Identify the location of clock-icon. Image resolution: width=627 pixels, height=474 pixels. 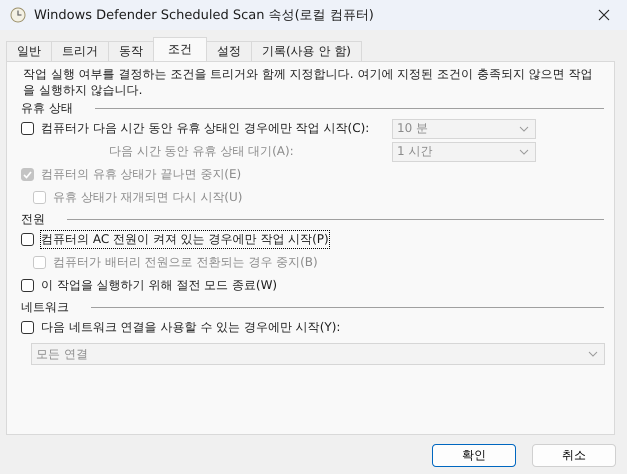
(18, 15).